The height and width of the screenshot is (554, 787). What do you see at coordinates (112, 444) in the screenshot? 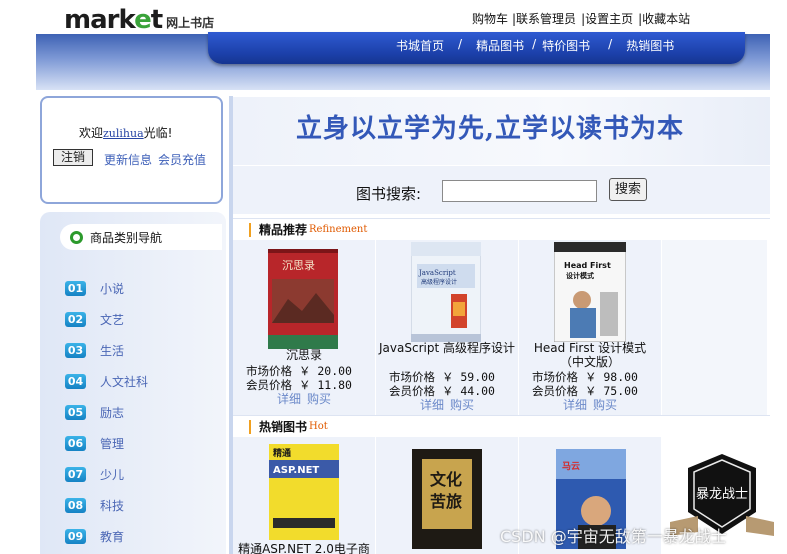
I see `category-label: 管理` at bounding box center [112, 444].